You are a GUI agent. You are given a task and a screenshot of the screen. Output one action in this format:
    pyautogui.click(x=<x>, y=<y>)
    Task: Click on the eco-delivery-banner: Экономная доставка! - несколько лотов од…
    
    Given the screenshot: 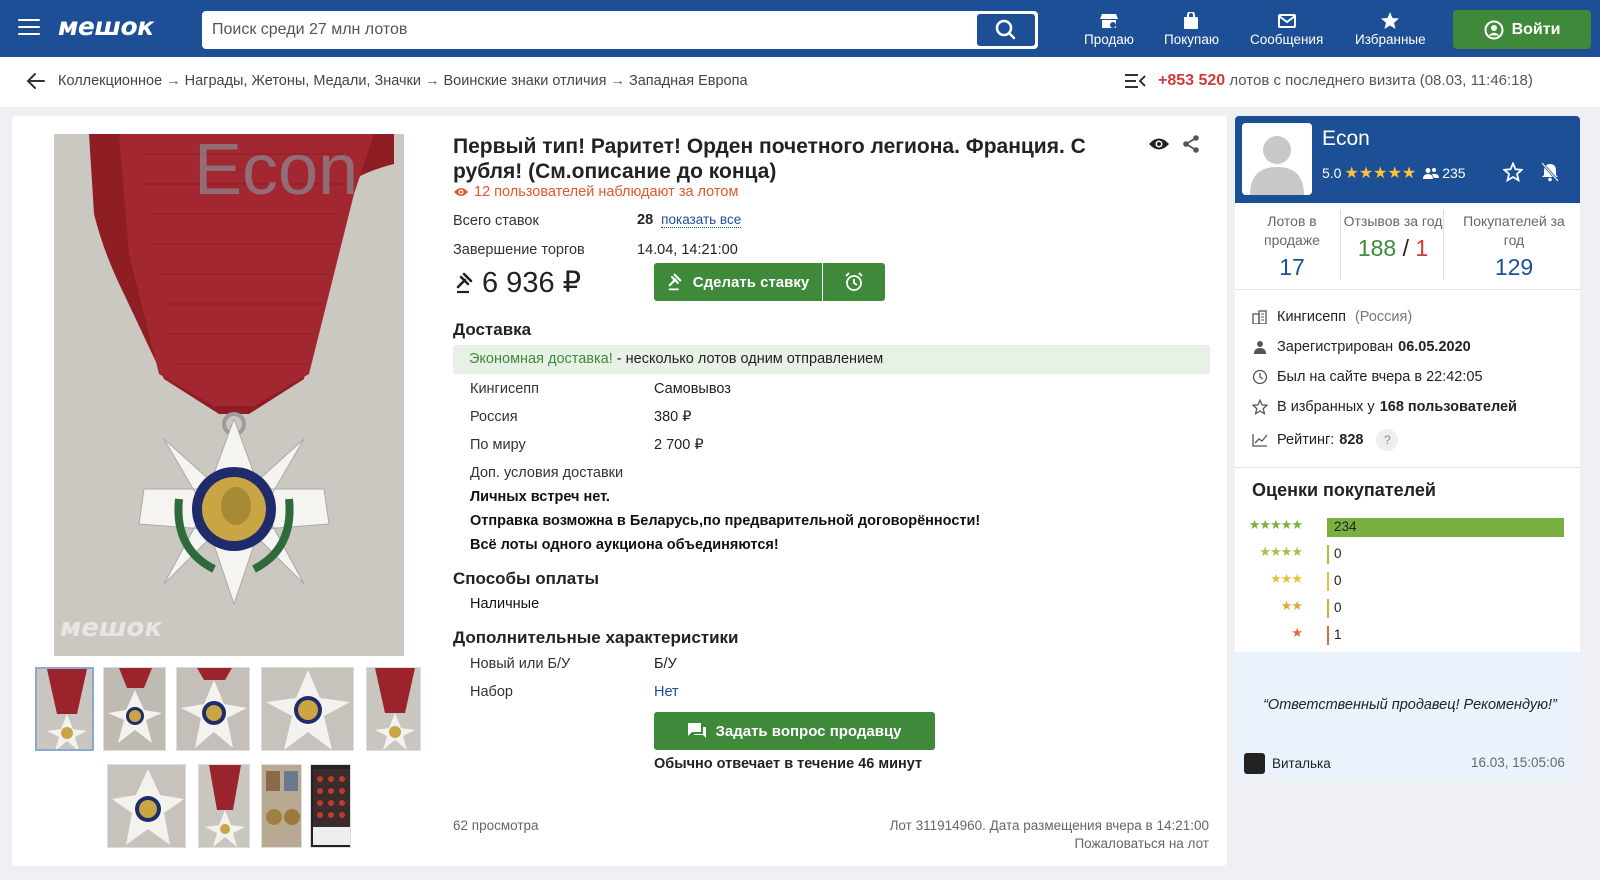 What is the action you would take?
    pyautogui.click(x=831, y=359)
    